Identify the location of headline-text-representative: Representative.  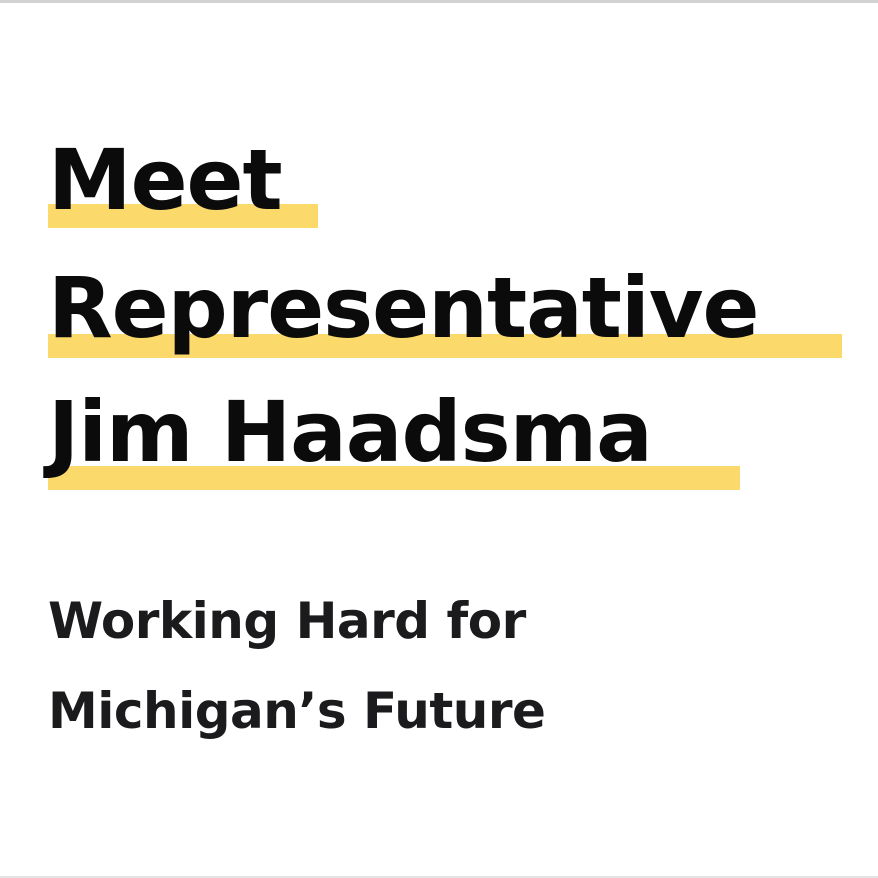
(403, 308).